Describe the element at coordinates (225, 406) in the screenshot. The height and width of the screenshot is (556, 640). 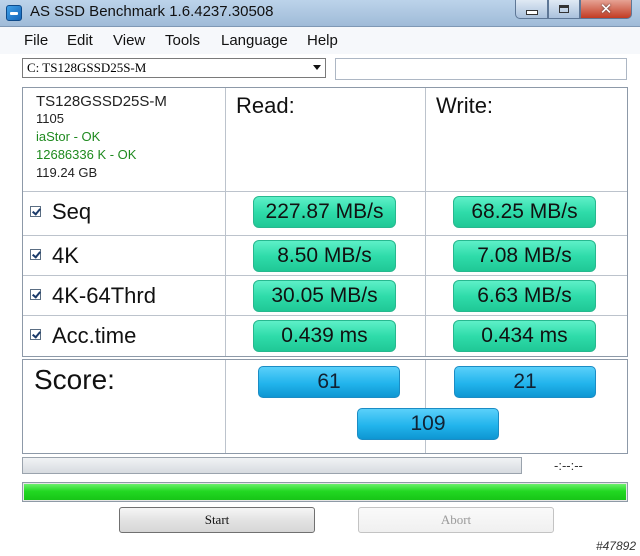
I see `column-divider` at that location.